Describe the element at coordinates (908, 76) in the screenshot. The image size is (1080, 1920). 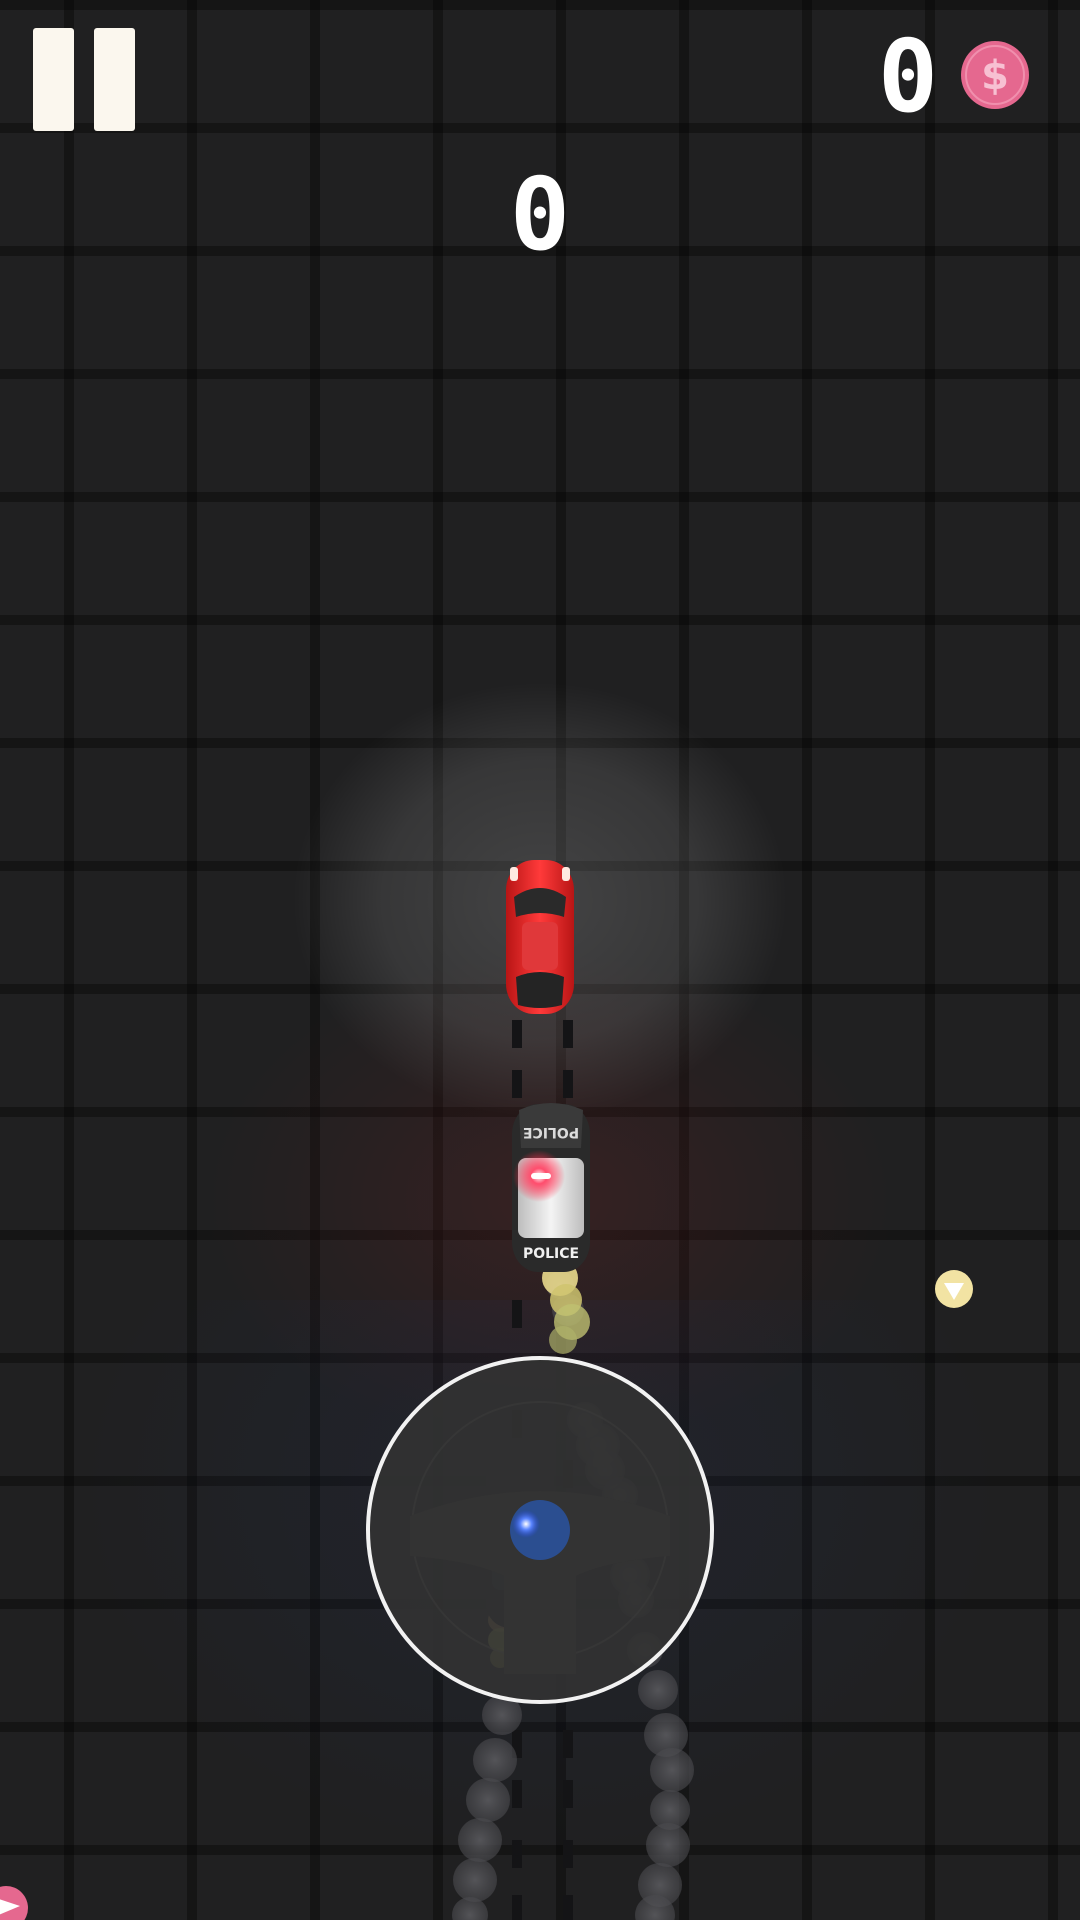
I see `coin-counter: 0` at that location.